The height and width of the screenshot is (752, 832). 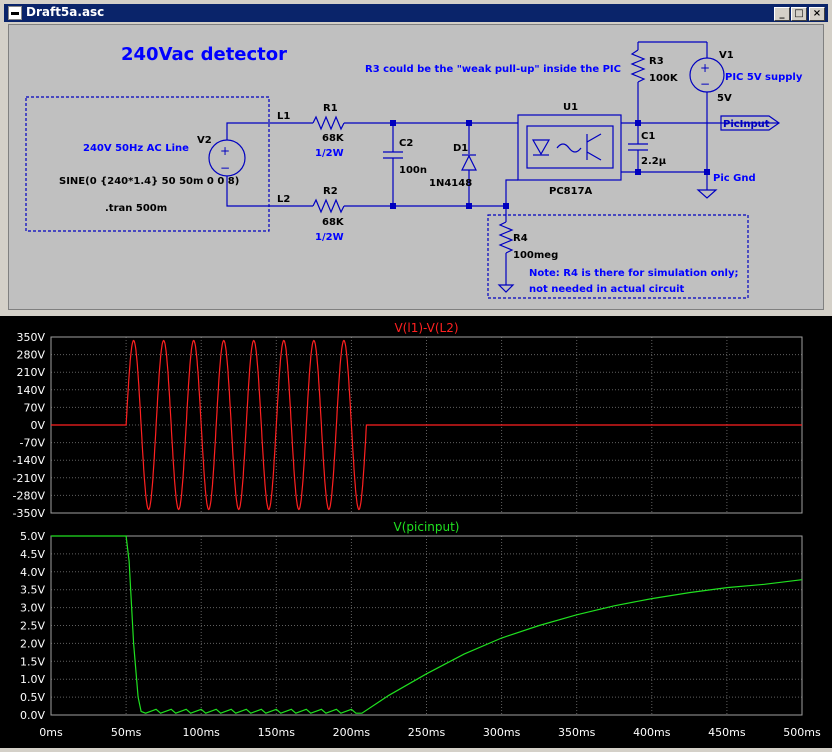 I want to click on x-tick-label: 350ms, so click(x=577, y=732).